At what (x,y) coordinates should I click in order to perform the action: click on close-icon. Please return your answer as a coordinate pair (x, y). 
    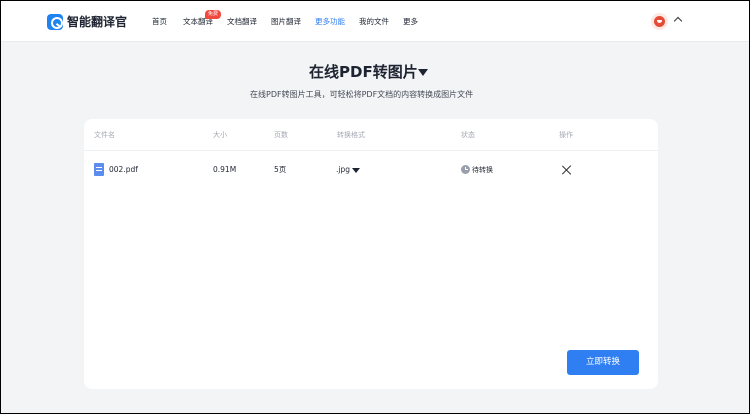
    Looking at the image, I should click on (567, 170).